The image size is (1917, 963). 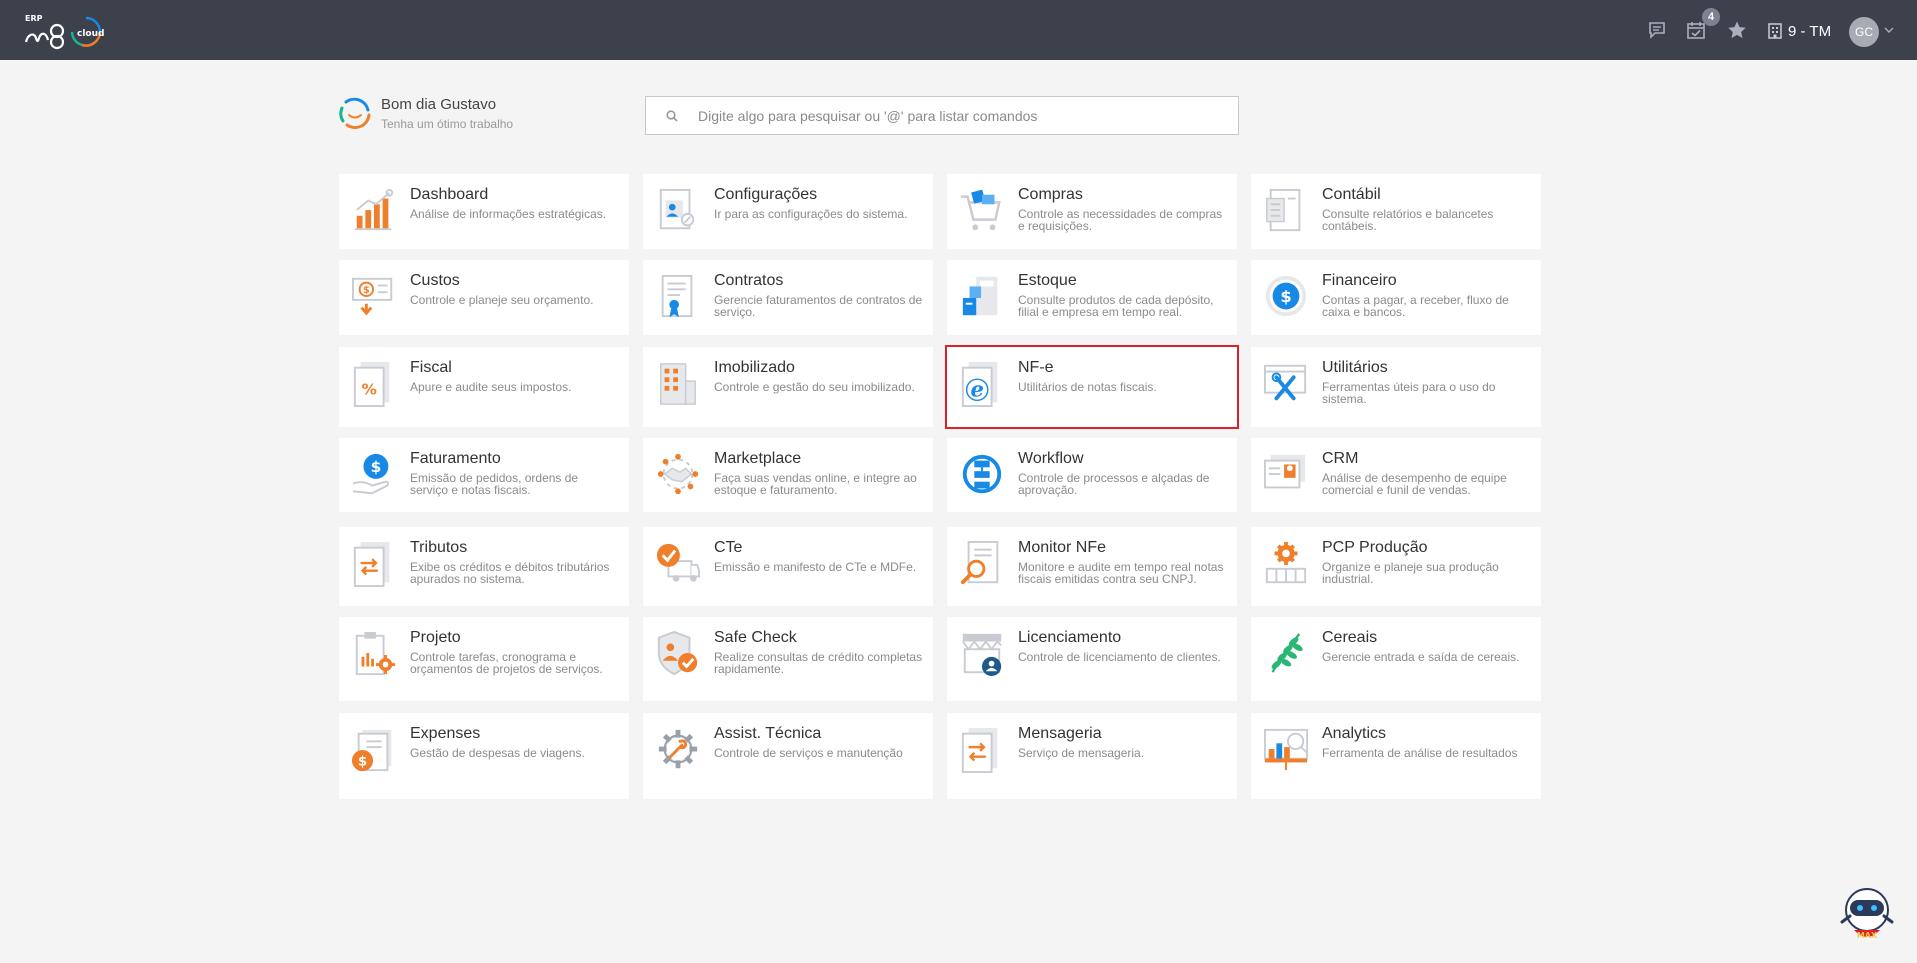 I want to click on dollar-coin-icon: $, so click(x=1286, y=296).